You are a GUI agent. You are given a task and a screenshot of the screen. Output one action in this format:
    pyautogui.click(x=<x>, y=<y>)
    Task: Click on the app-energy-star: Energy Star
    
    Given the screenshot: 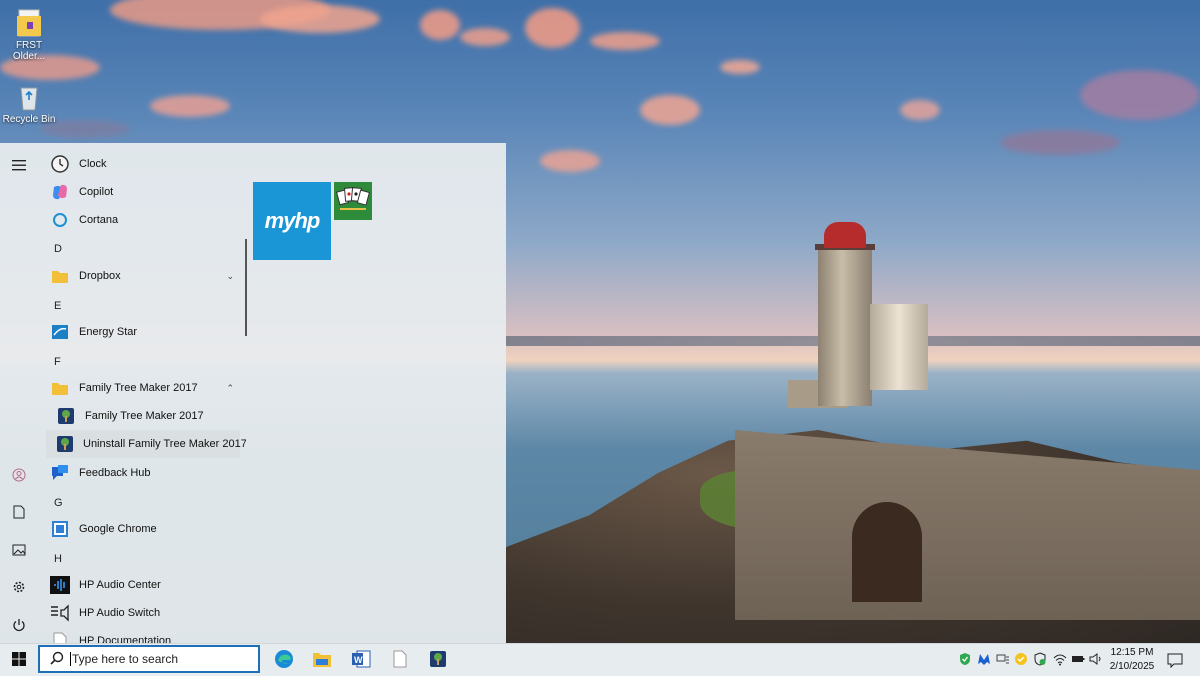 What is the action you would take?
    pyautogui.click(x=143, y=332)
    